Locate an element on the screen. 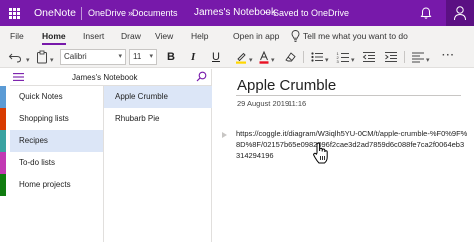  avatar is located at coordinates (460, 13).